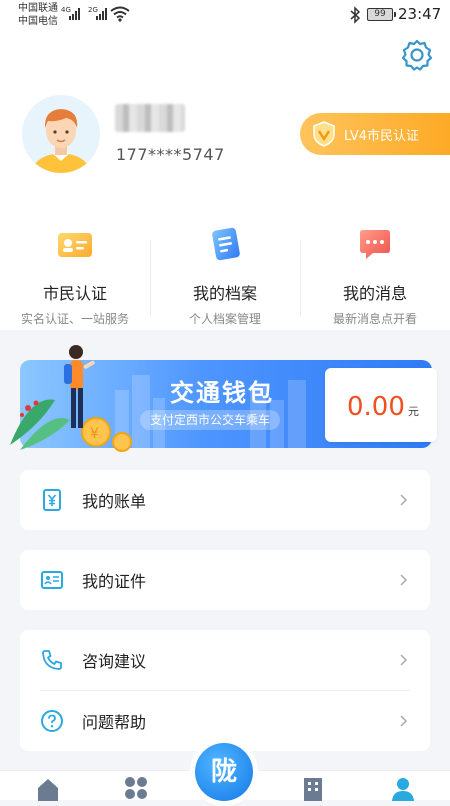 This screenshot has width=450, height=806. I want to click on message-icon, so click(375, 244).